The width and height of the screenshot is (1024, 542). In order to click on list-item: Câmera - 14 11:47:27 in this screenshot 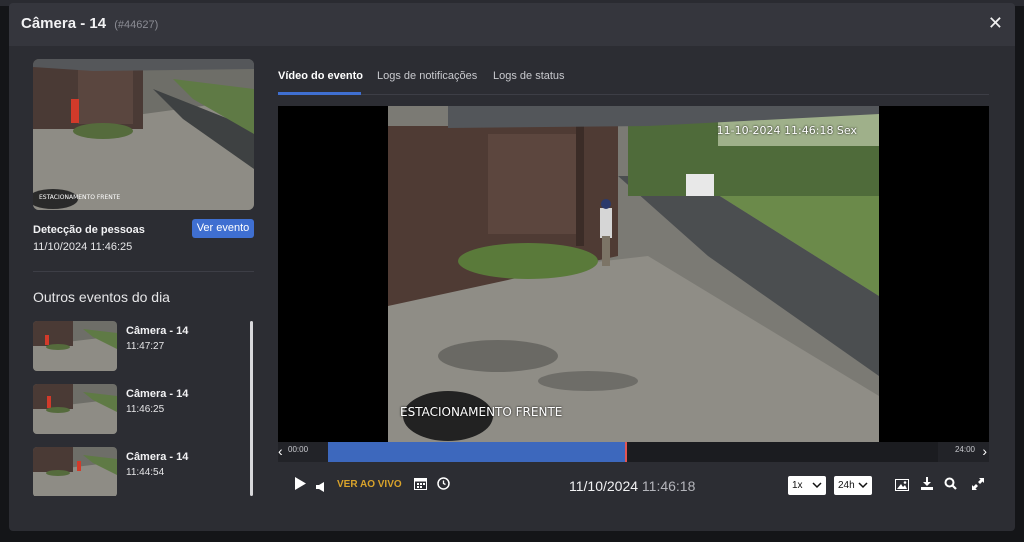, I will do `click(138, 347)`.